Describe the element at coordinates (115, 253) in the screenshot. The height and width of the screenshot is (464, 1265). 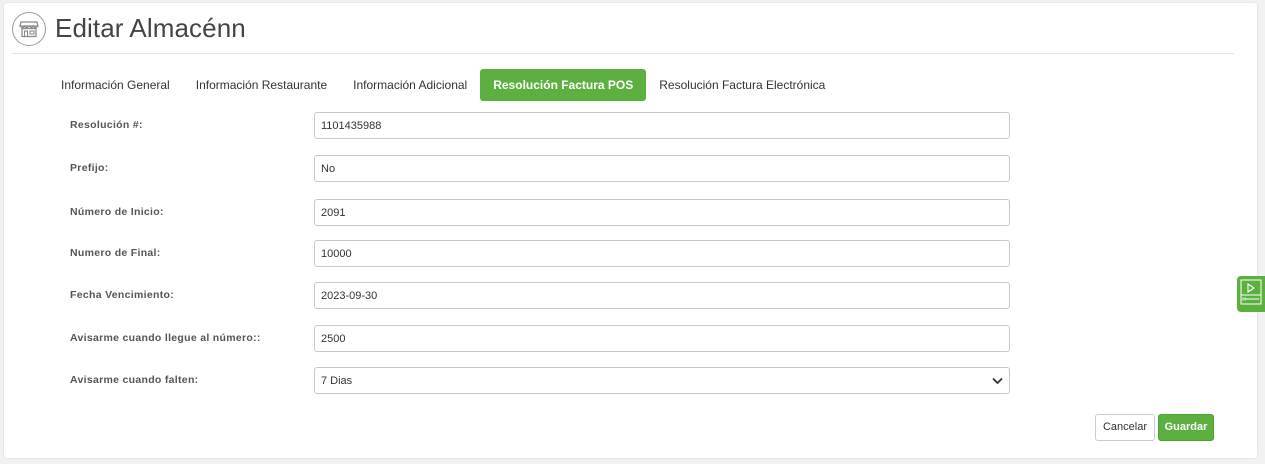
I see `numero-final-label: Numero de Final:` at that location.